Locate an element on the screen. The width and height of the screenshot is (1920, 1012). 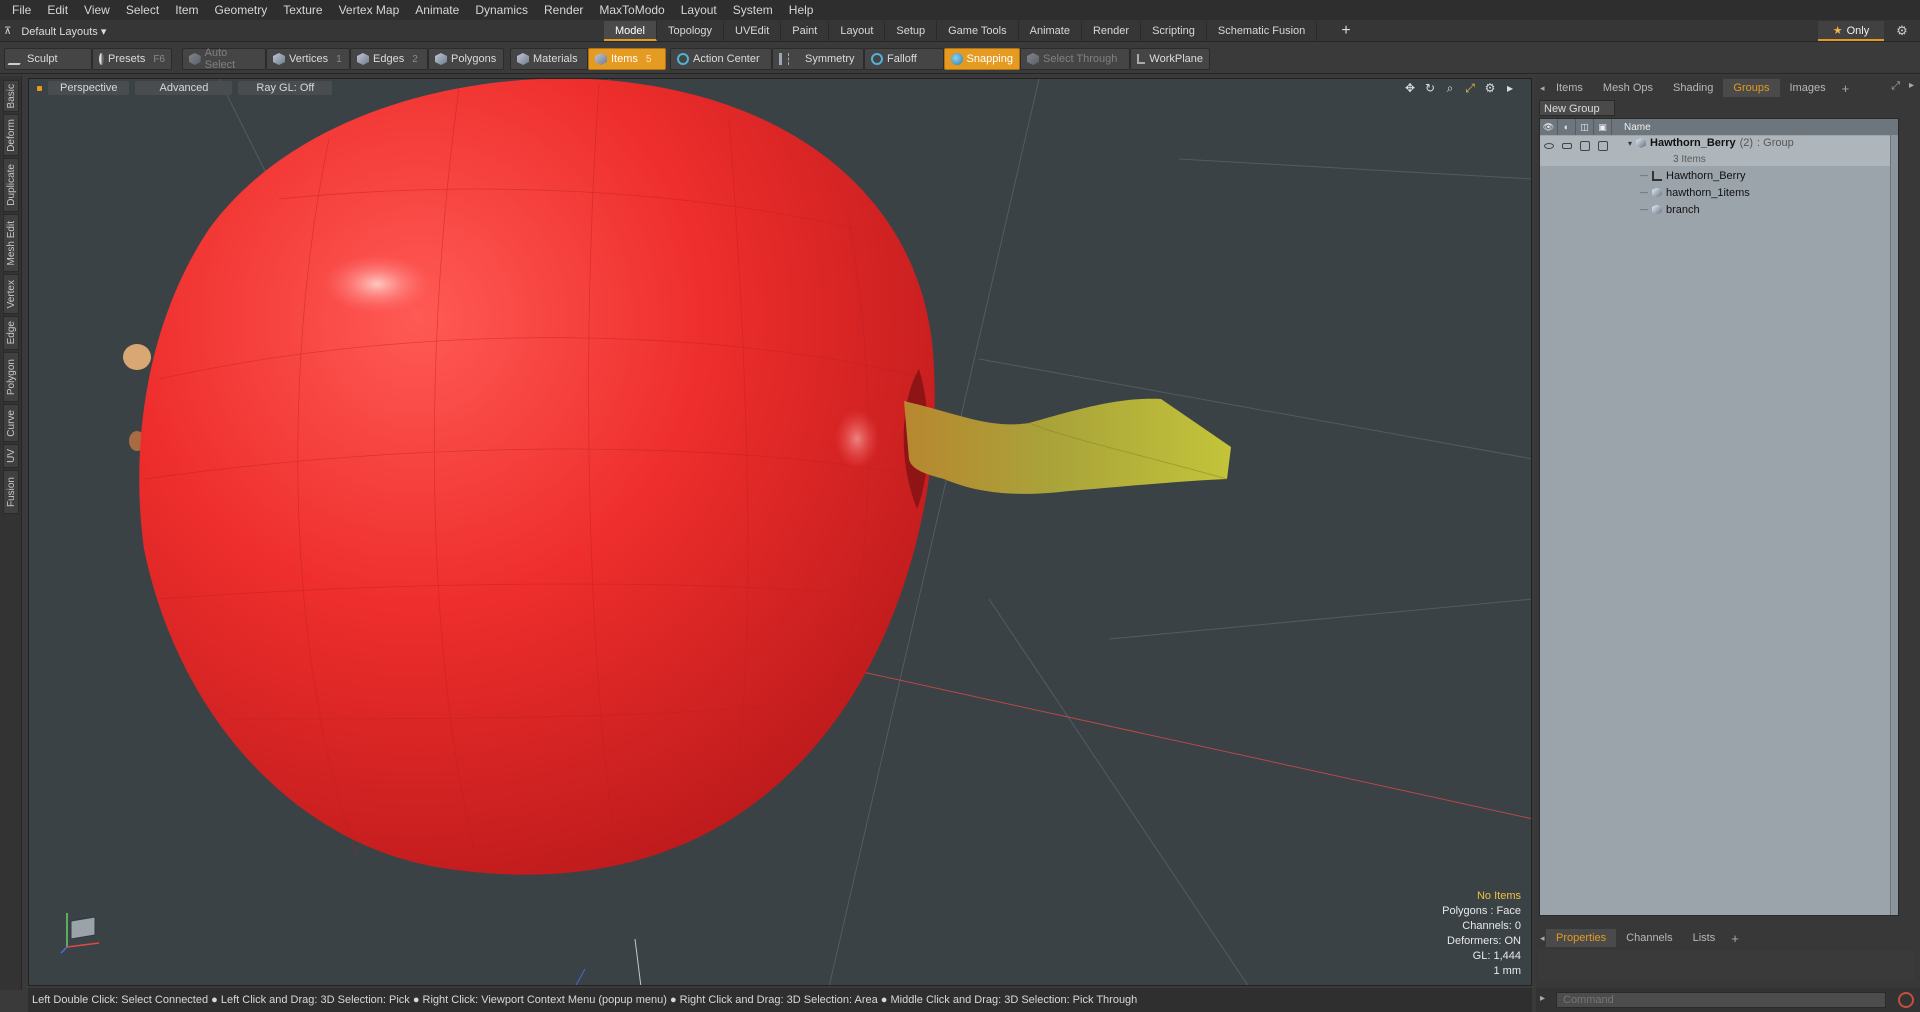
menu-system: System is located at coordinates (753, 10).